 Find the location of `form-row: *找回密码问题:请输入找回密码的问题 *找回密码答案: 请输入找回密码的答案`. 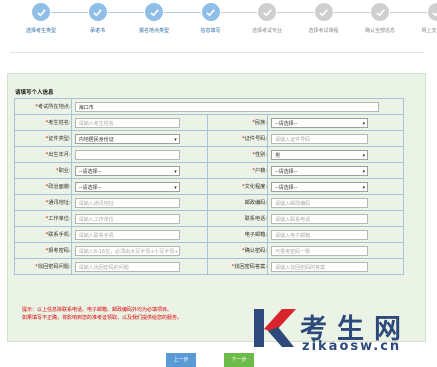

form-row: *找回密码问题:请输入找回密码的问题 *找回密码答案: 请输入找回密码的答案 is located at coordinates (209, 267).